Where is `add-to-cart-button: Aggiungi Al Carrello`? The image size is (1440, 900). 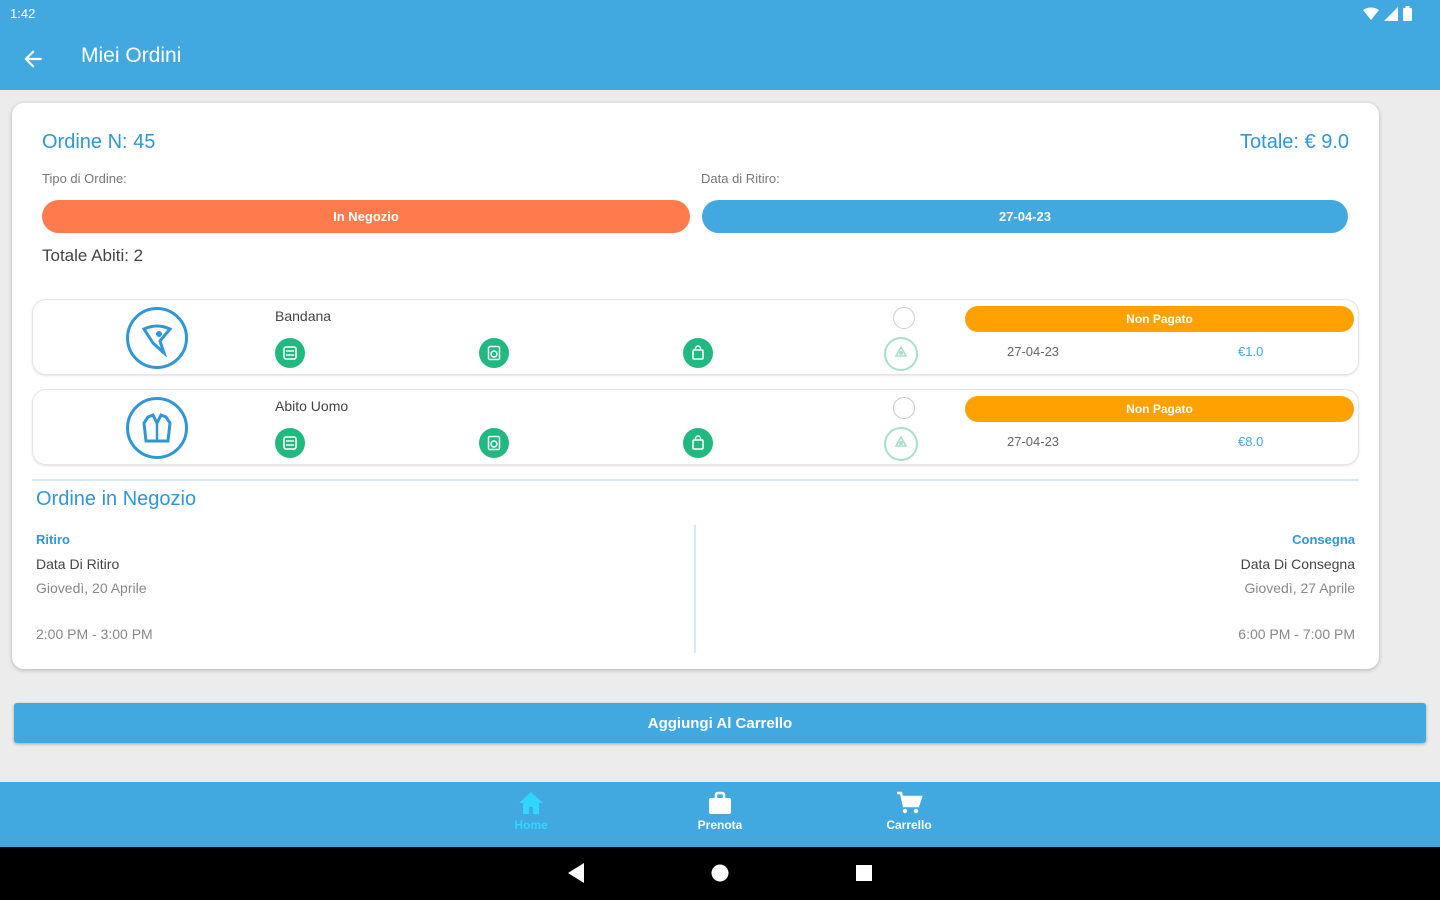 add-to-cart-button: Aggiungi Al Carrello is located at coordinates (720, 723).